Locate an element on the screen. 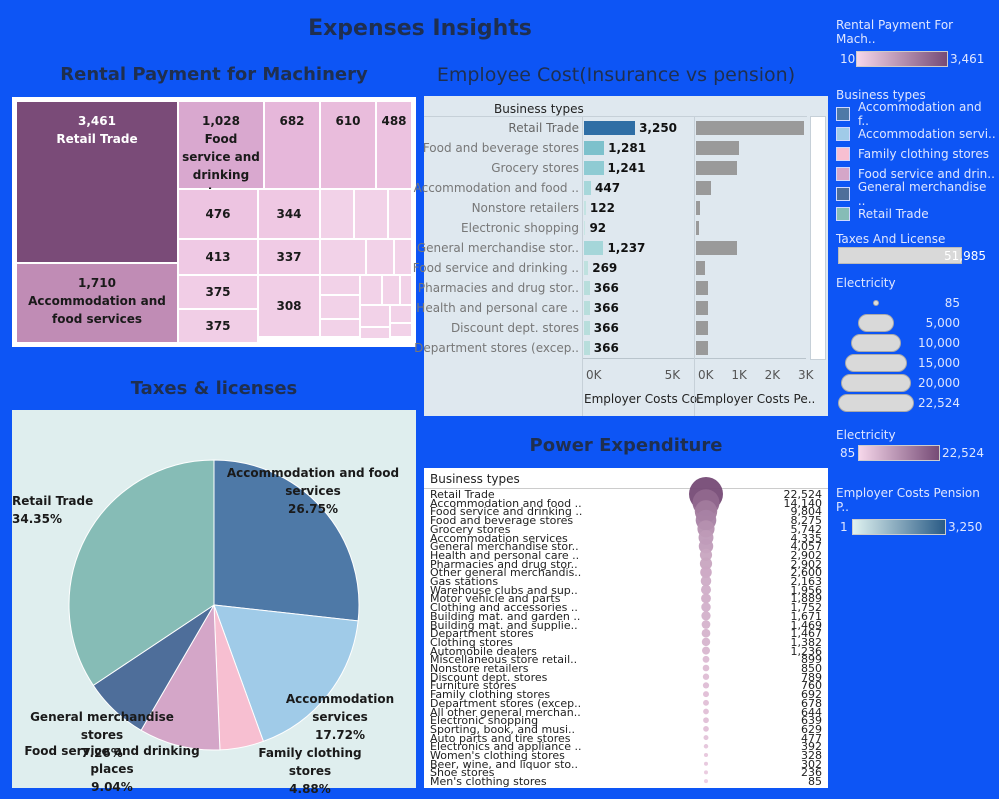 This screenshot has width=999, height=799. employee-category-label: Food and beverage stores is located at coordinates (500, 148).